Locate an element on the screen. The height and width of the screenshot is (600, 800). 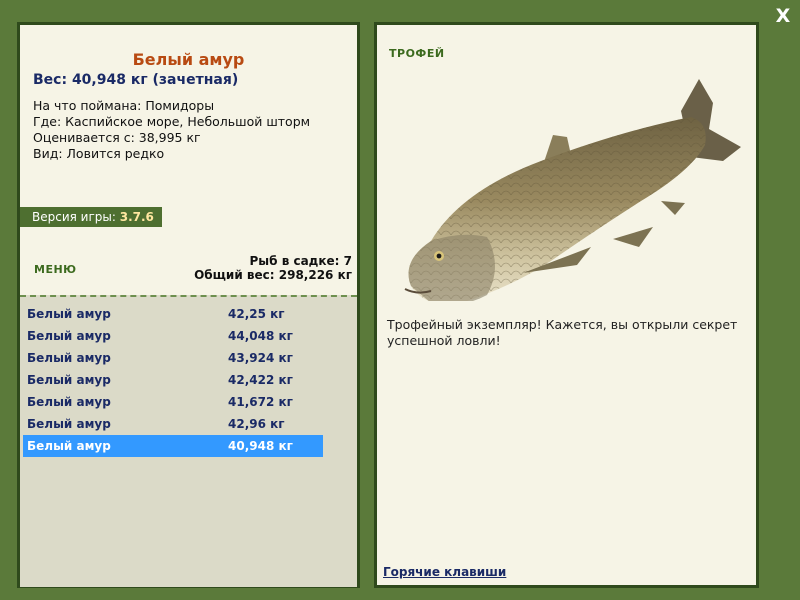
list-item: Белый амур 42,25 кг is located at coordinates (173, 314).